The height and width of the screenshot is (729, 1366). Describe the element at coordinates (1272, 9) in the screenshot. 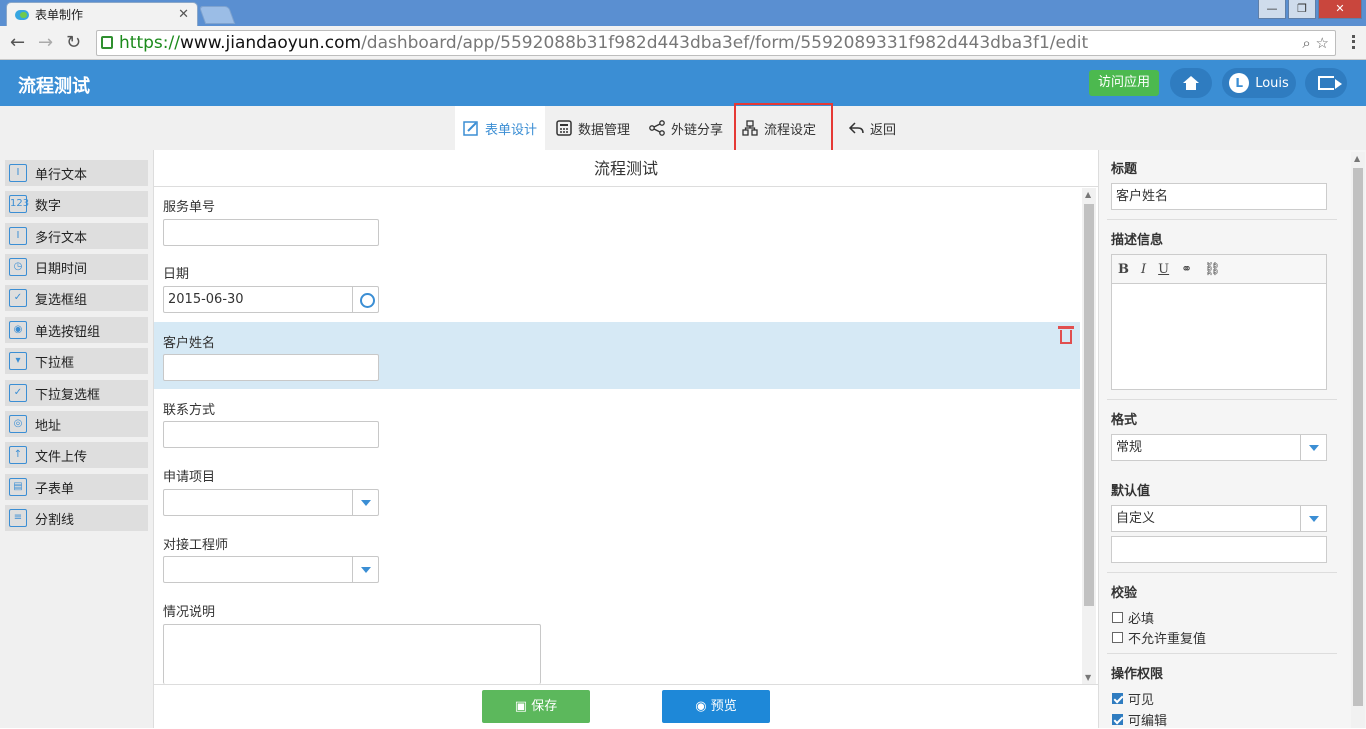

I see `minimize-button: —` at that location.